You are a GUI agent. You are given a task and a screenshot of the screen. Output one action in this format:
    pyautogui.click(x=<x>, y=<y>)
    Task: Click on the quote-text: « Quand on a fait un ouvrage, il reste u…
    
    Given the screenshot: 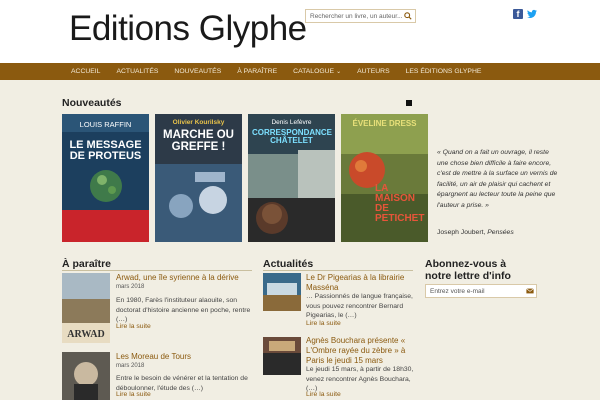 What is the action you would take?
    pyautogui.click(x=497, y=179)
    